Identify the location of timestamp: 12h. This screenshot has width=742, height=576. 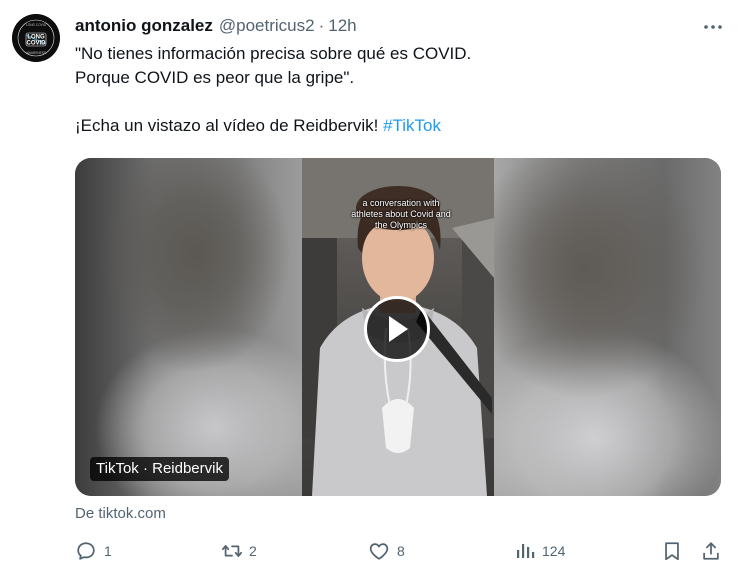
(342, 26).